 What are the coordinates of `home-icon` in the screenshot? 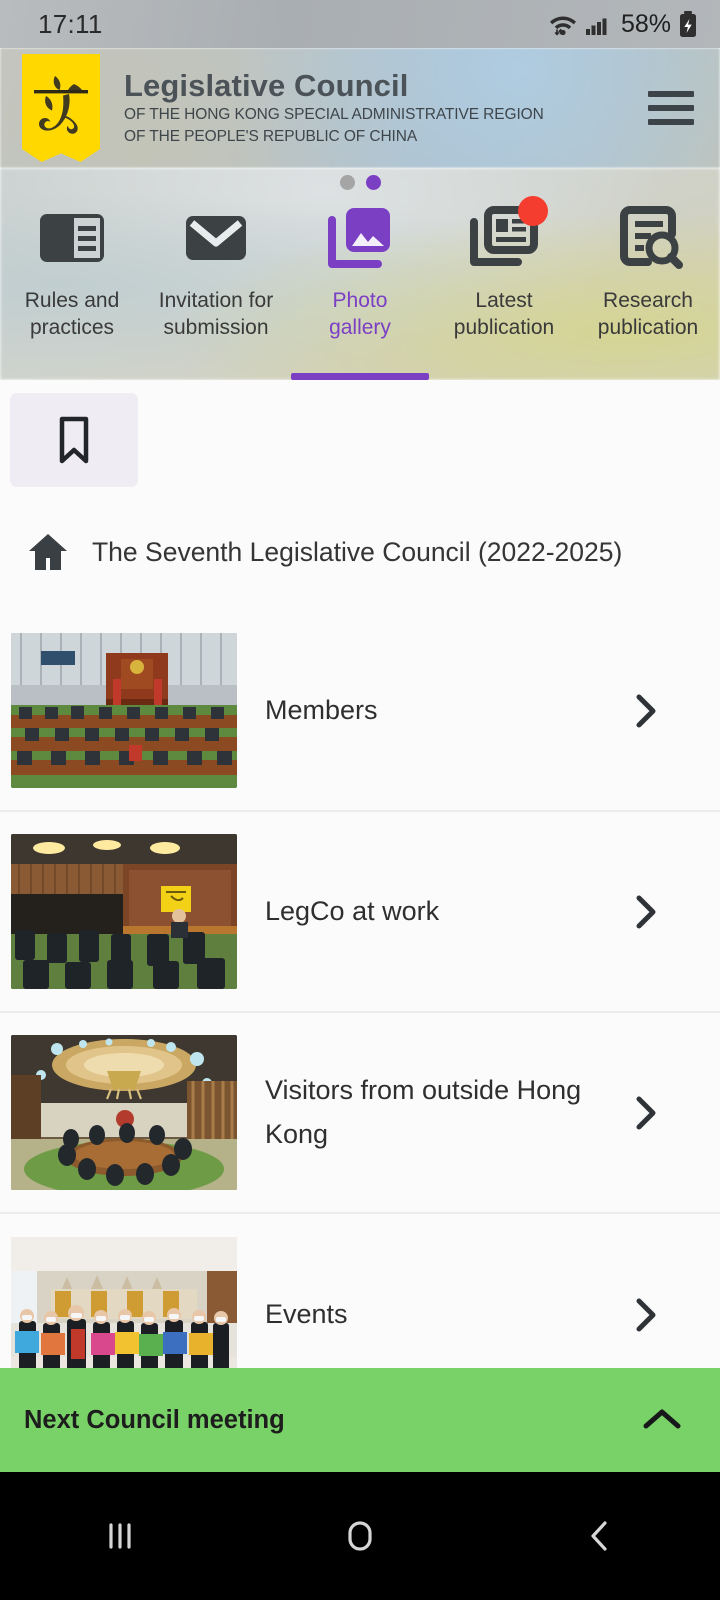 It's located at (48, 552).